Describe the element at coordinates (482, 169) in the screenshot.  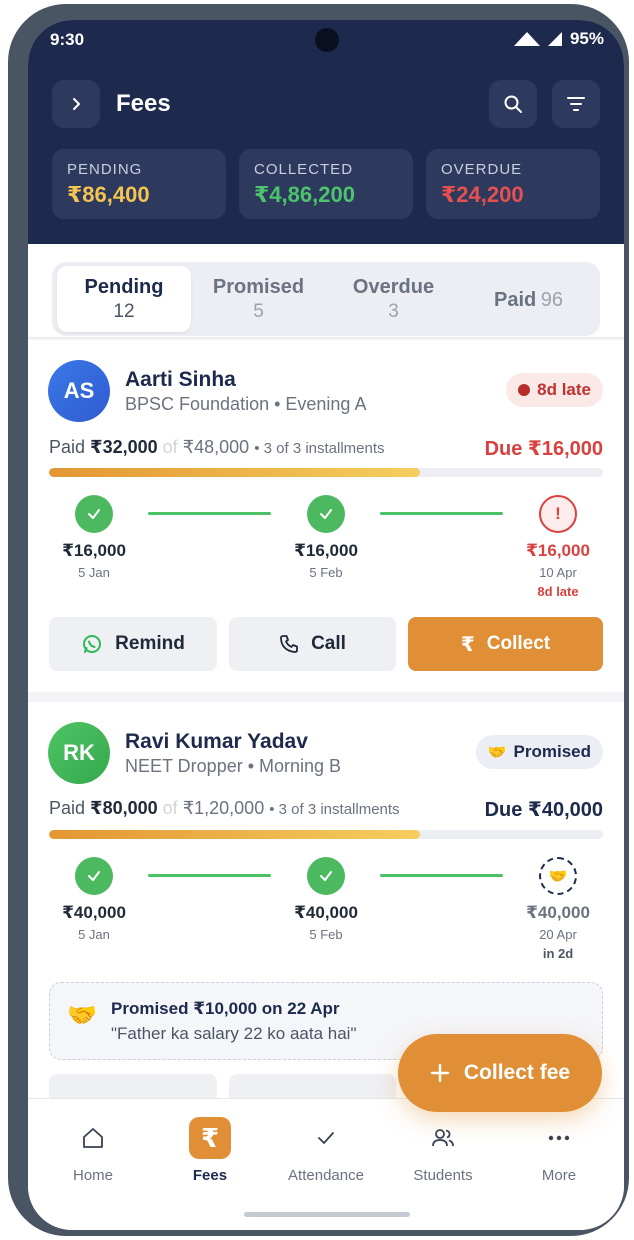
I see `stat-label: OVERDUE` at that location.